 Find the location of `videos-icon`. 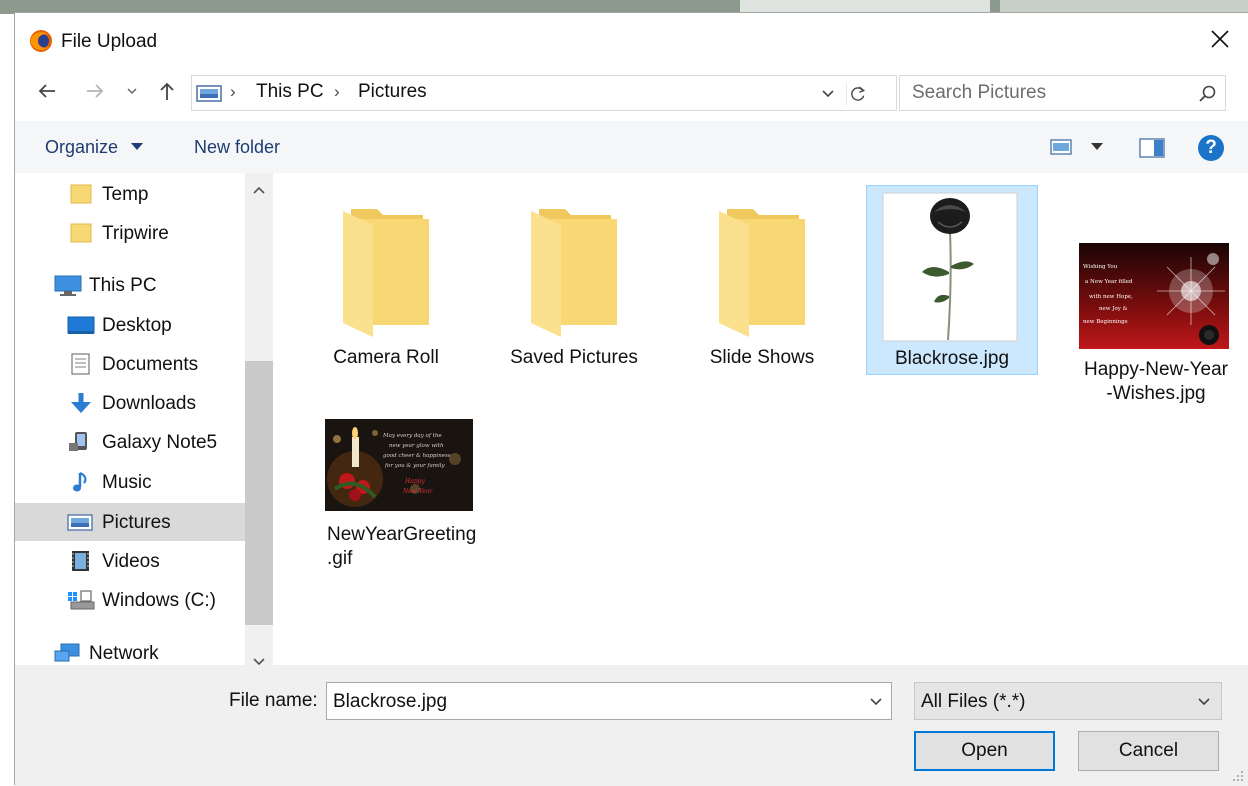

videos-icon is located at coordinates (80, 561).